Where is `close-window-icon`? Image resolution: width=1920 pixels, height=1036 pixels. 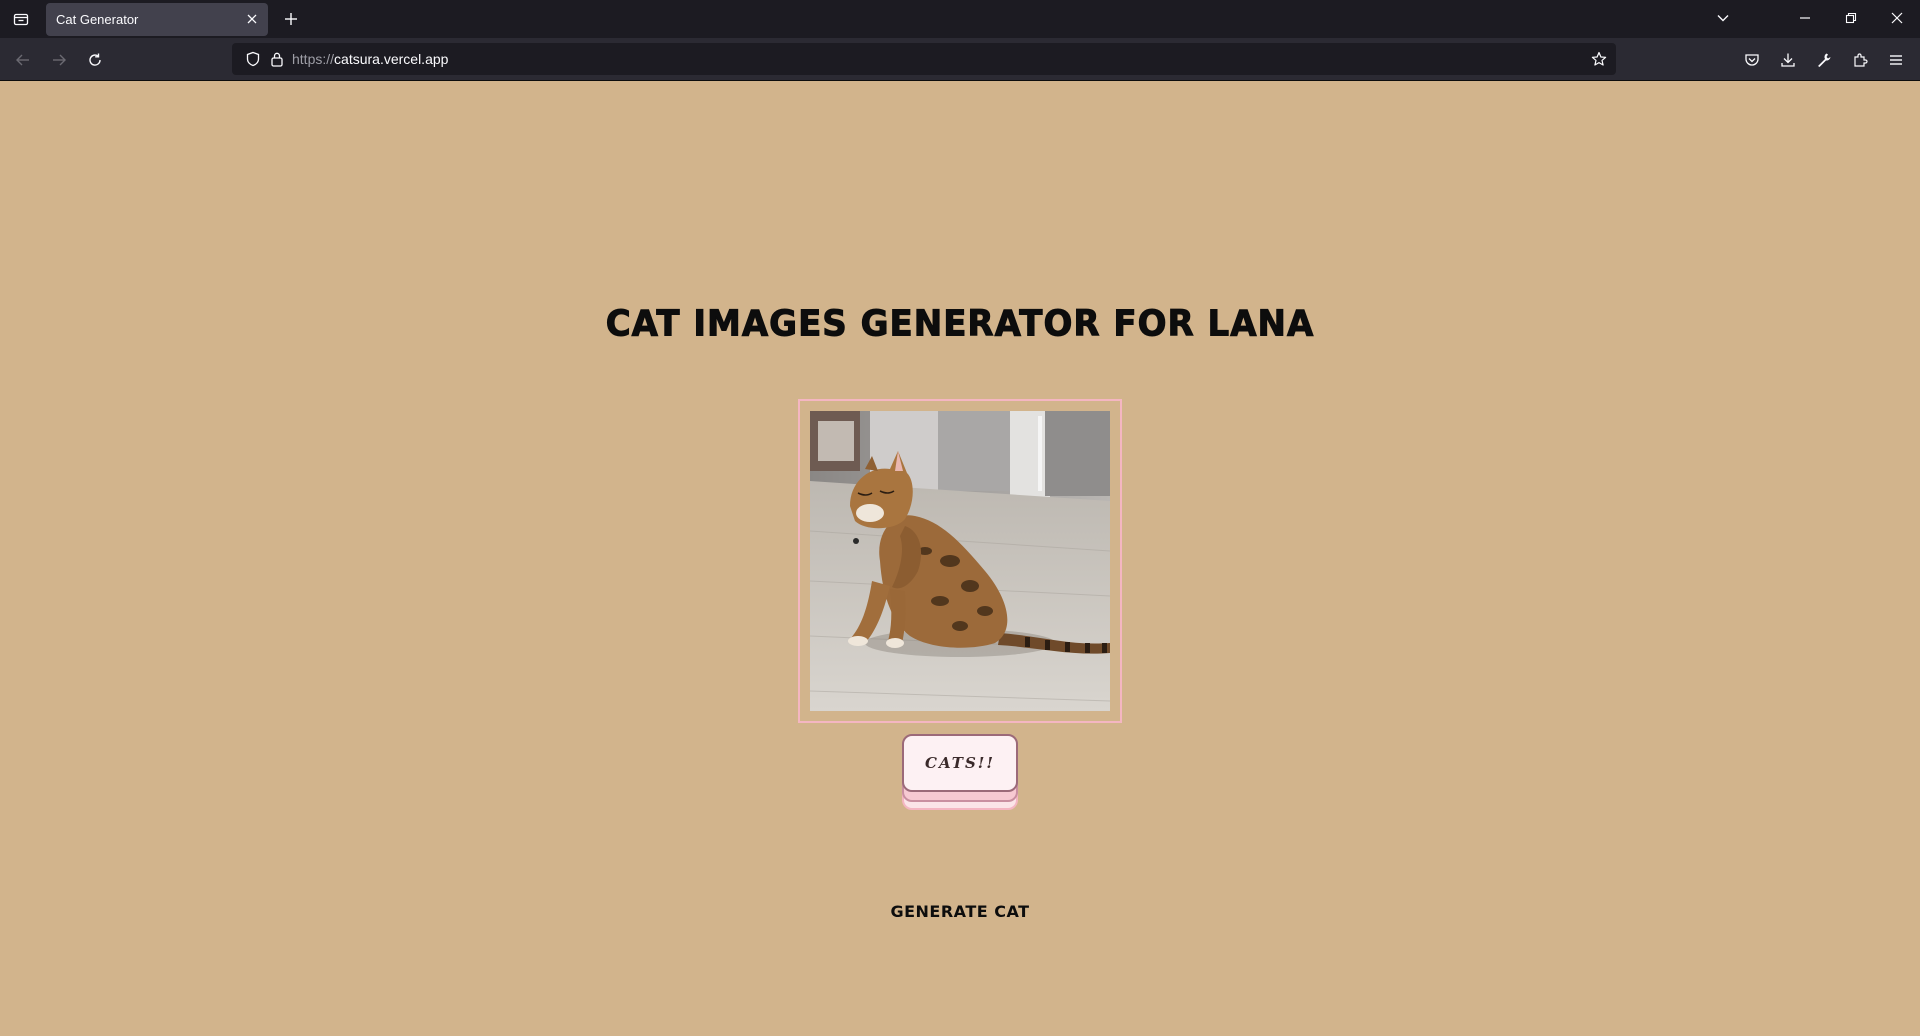 close-window-icon is located at coordinates (1897, 18).